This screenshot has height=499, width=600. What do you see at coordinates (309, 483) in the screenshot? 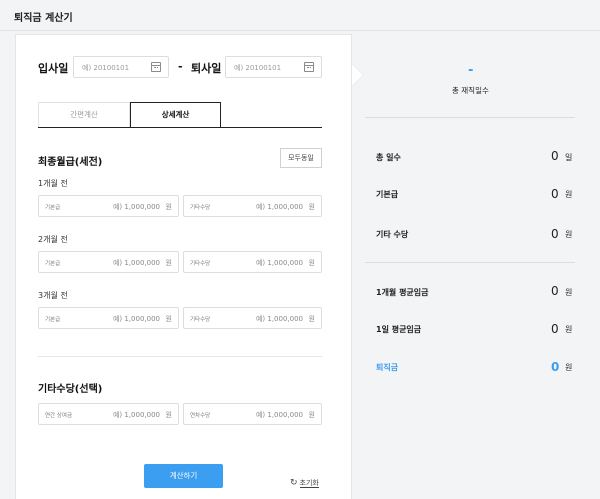
I see `reset-label: 초기화` at bounding box center [309, 483].